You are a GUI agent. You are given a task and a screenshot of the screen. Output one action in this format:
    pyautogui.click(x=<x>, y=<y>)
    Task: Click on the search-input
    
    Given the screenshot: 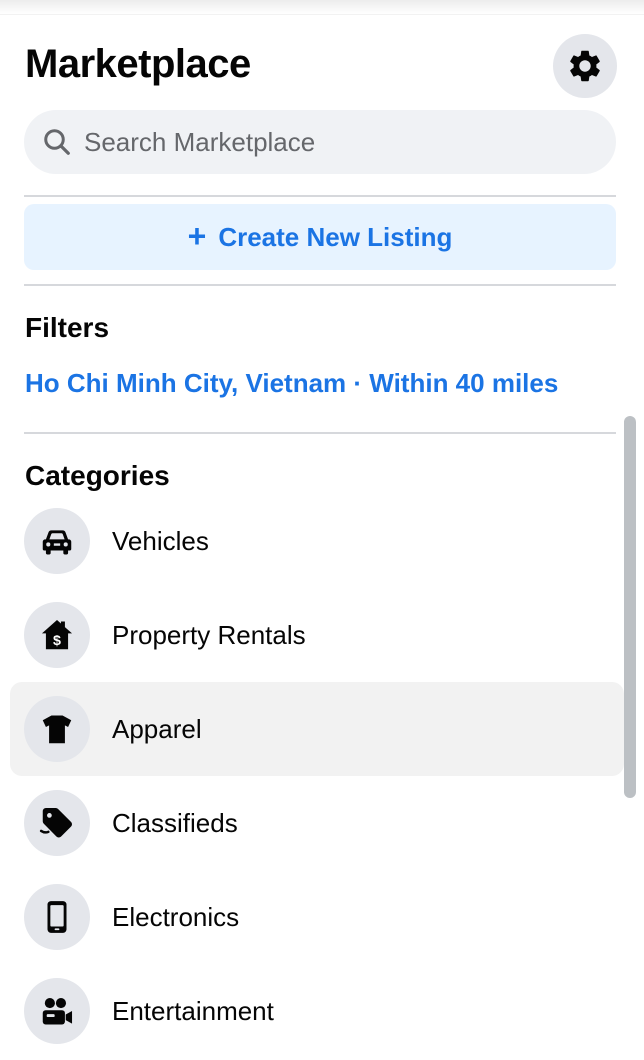 What is the action you would take?
    pyautogui.click(x=334, y=142)
    